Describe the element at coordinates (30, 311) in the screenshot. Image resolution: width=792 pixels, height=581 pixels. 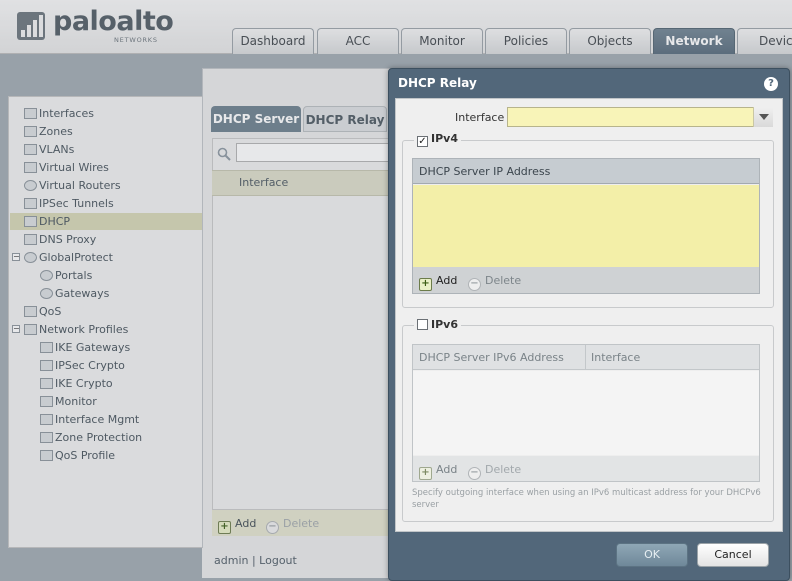
I see `qos-icon` at that location.